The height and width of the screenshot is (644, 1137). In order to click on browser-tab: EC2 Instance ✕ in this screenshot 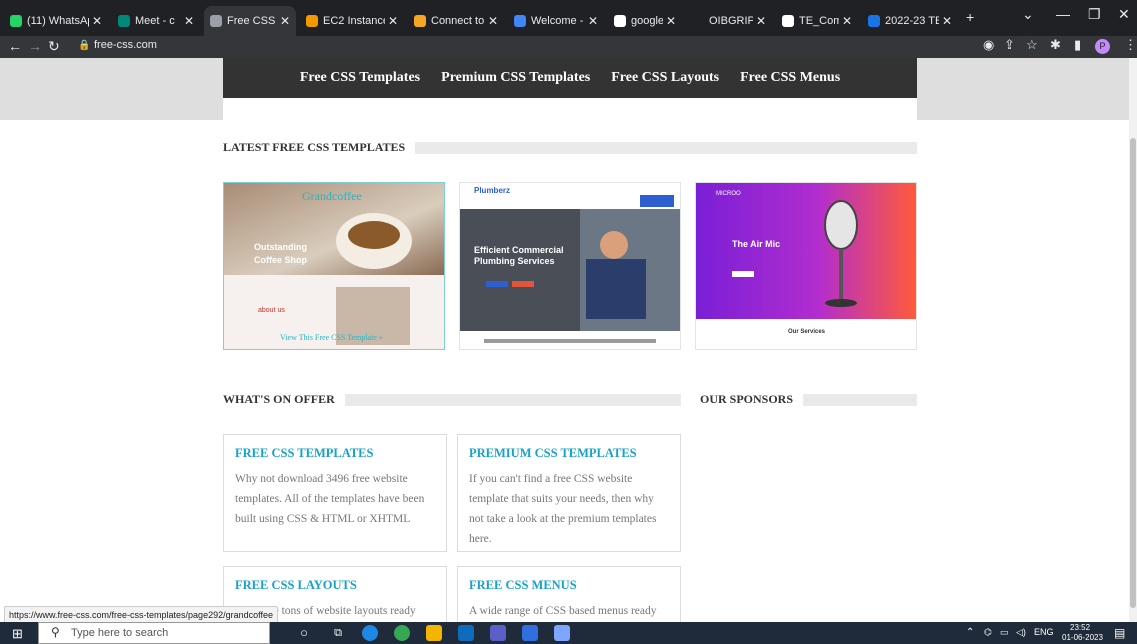, I will do `click(352, 21)`.